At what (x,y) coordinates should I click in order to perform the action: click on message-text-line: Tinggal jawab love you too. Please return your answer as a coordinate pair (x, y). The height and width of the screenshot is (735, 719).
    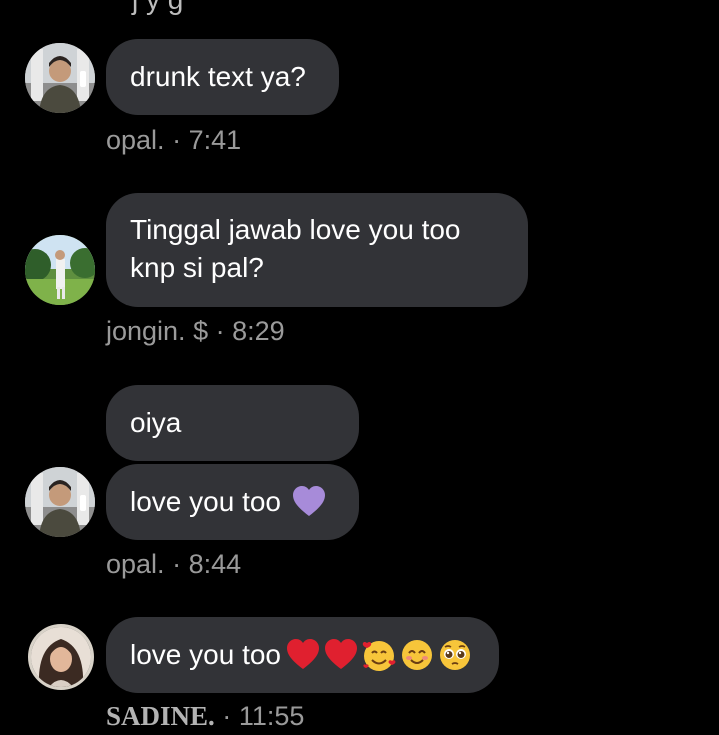
    Looking at the image, I should click on (295, 229).